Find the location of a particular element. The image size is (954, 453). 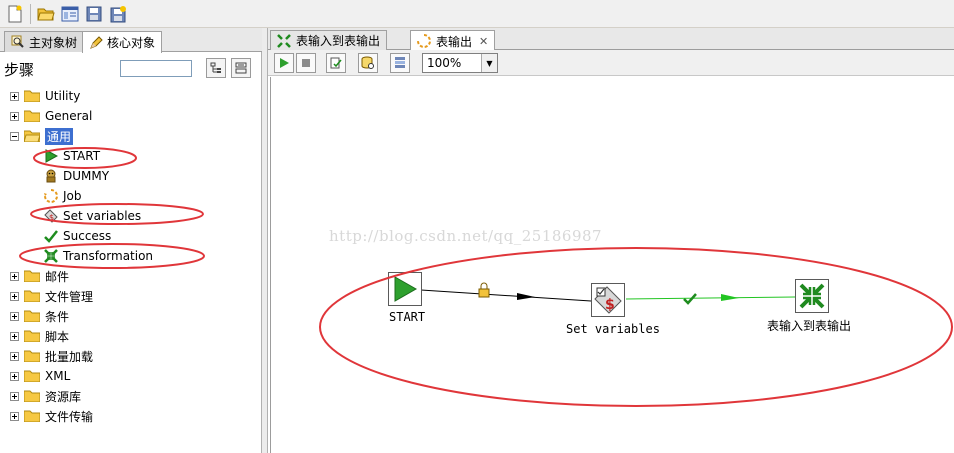

tab-core-objects: 核心对象 is located at coordinates (122, 42).